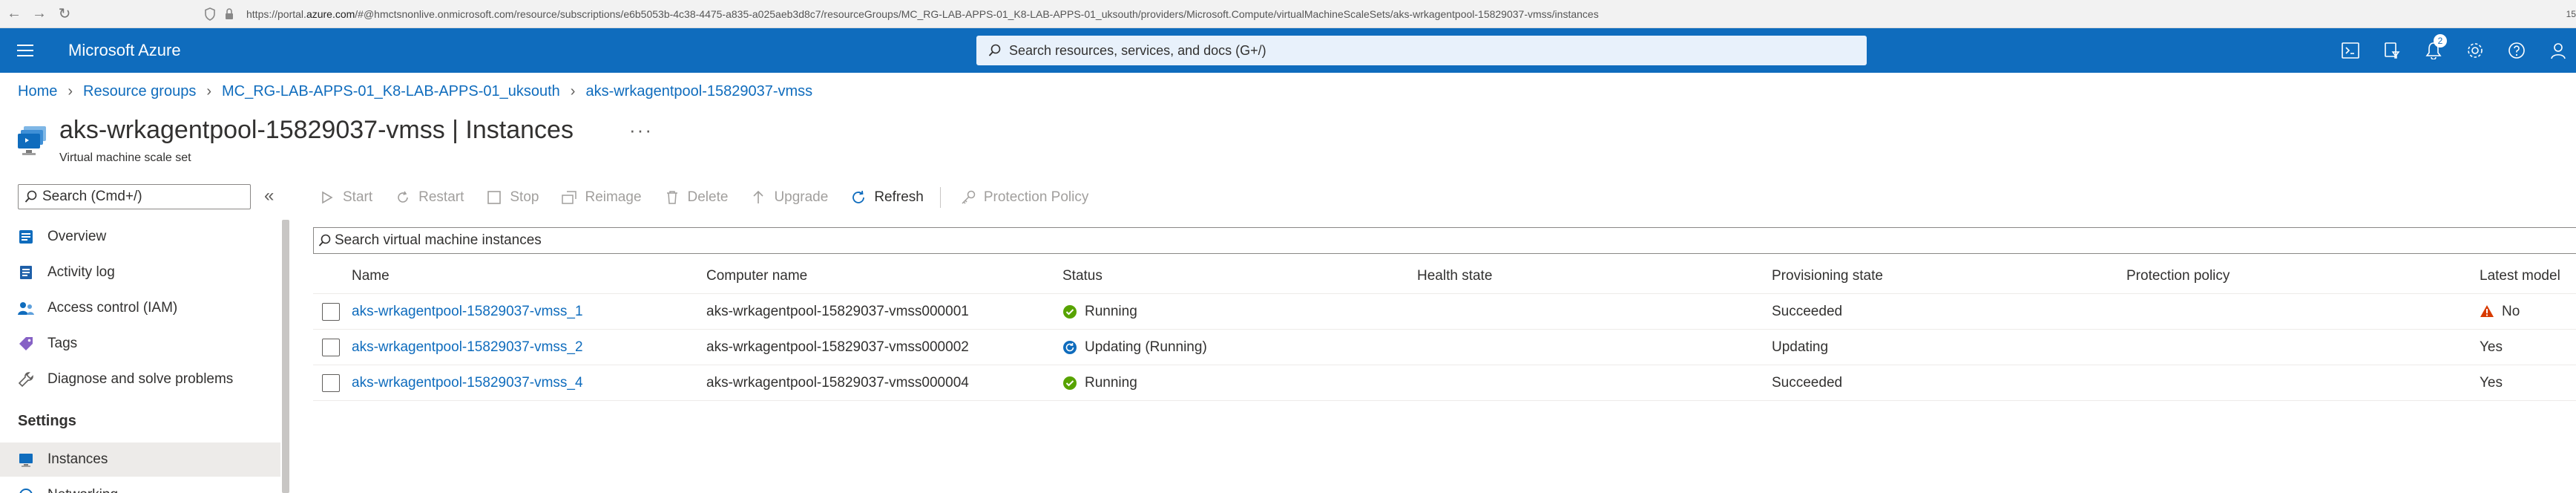 The height and width of the screenshot is (493, 2576). I want to click on warning-icon, so click(2487, 311).